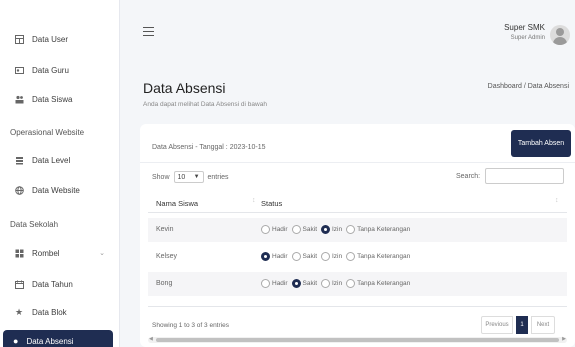  Describe the element at coordinates (50, 70) in the screenshot. I see `sidebar-item-label: Data Guru` at that location.